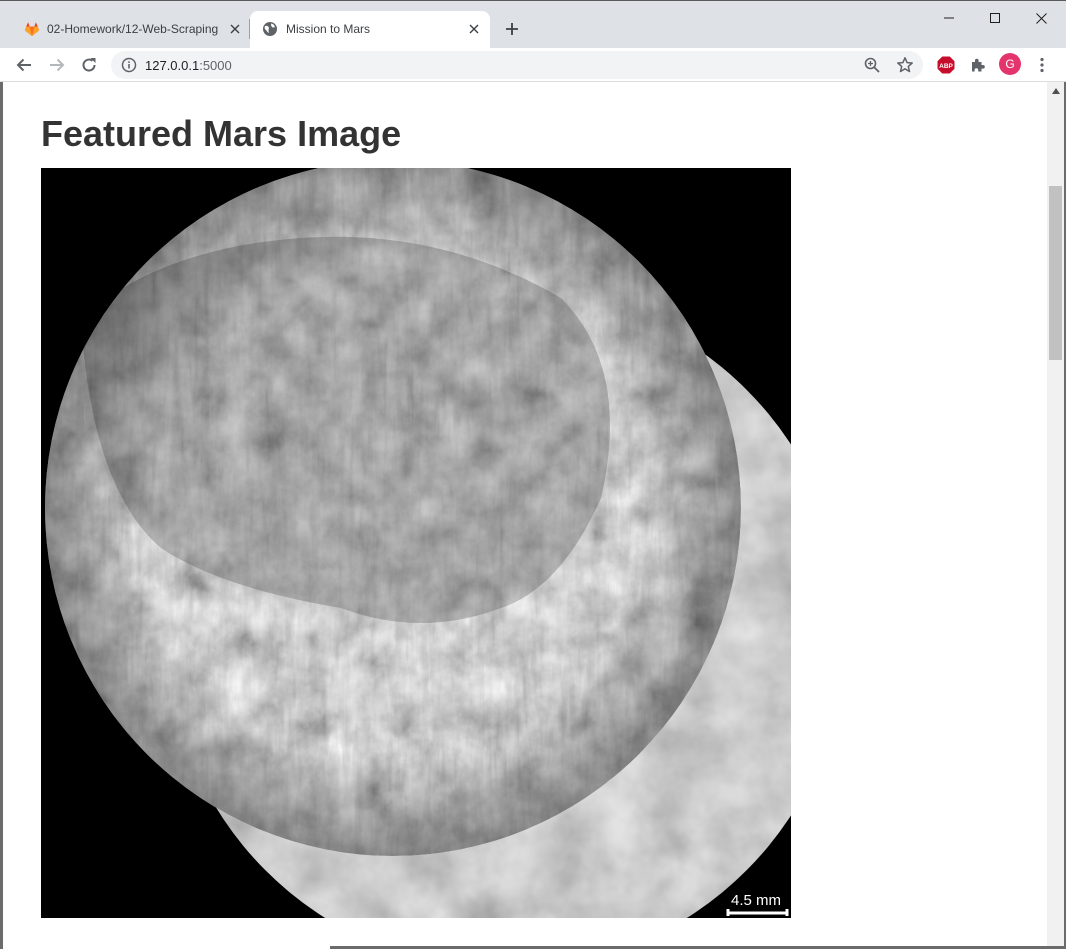 This screenshot has height=949, width=1066. What do you see at coordinates (1, 515) in the screenshot?
I see `window-border` at bounding box center [1, 515].